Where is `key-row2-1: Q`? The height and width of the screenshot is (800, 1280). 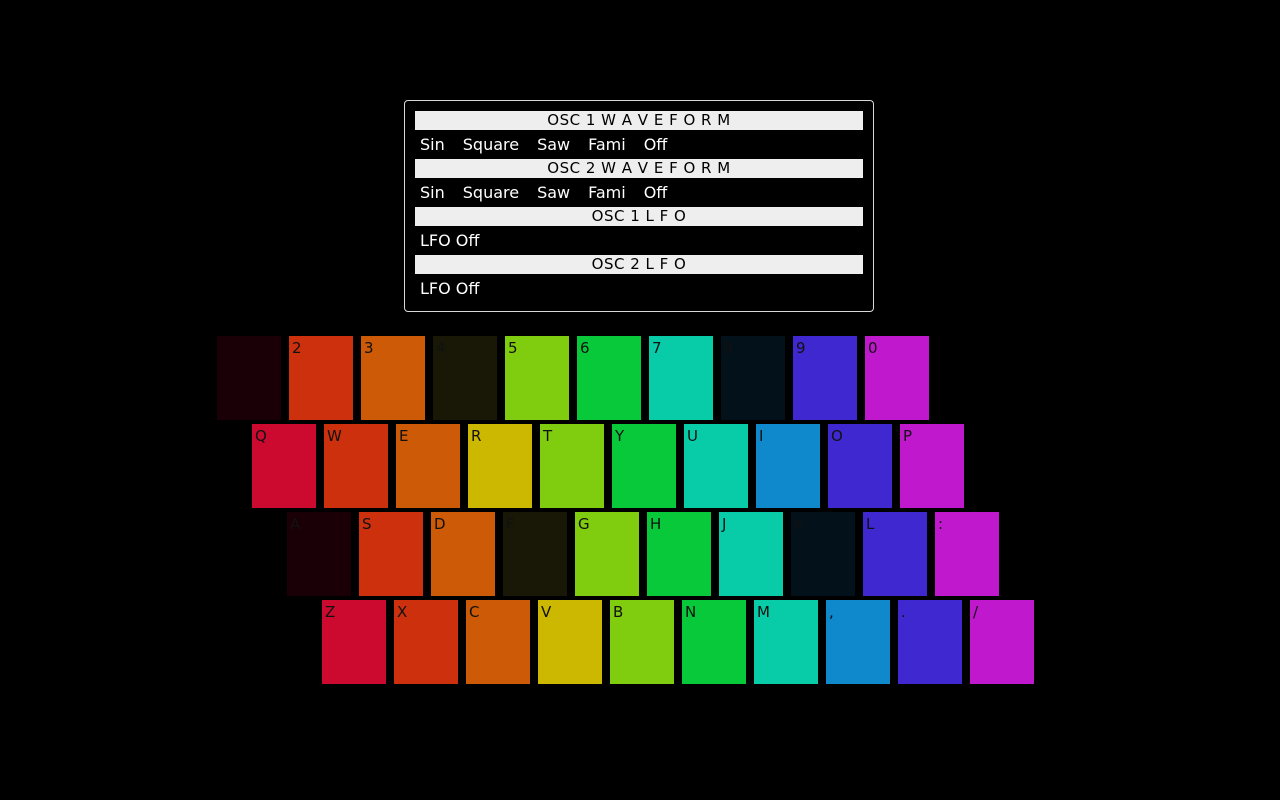
key-row2-1: Q is located at coordinates (284, 466).